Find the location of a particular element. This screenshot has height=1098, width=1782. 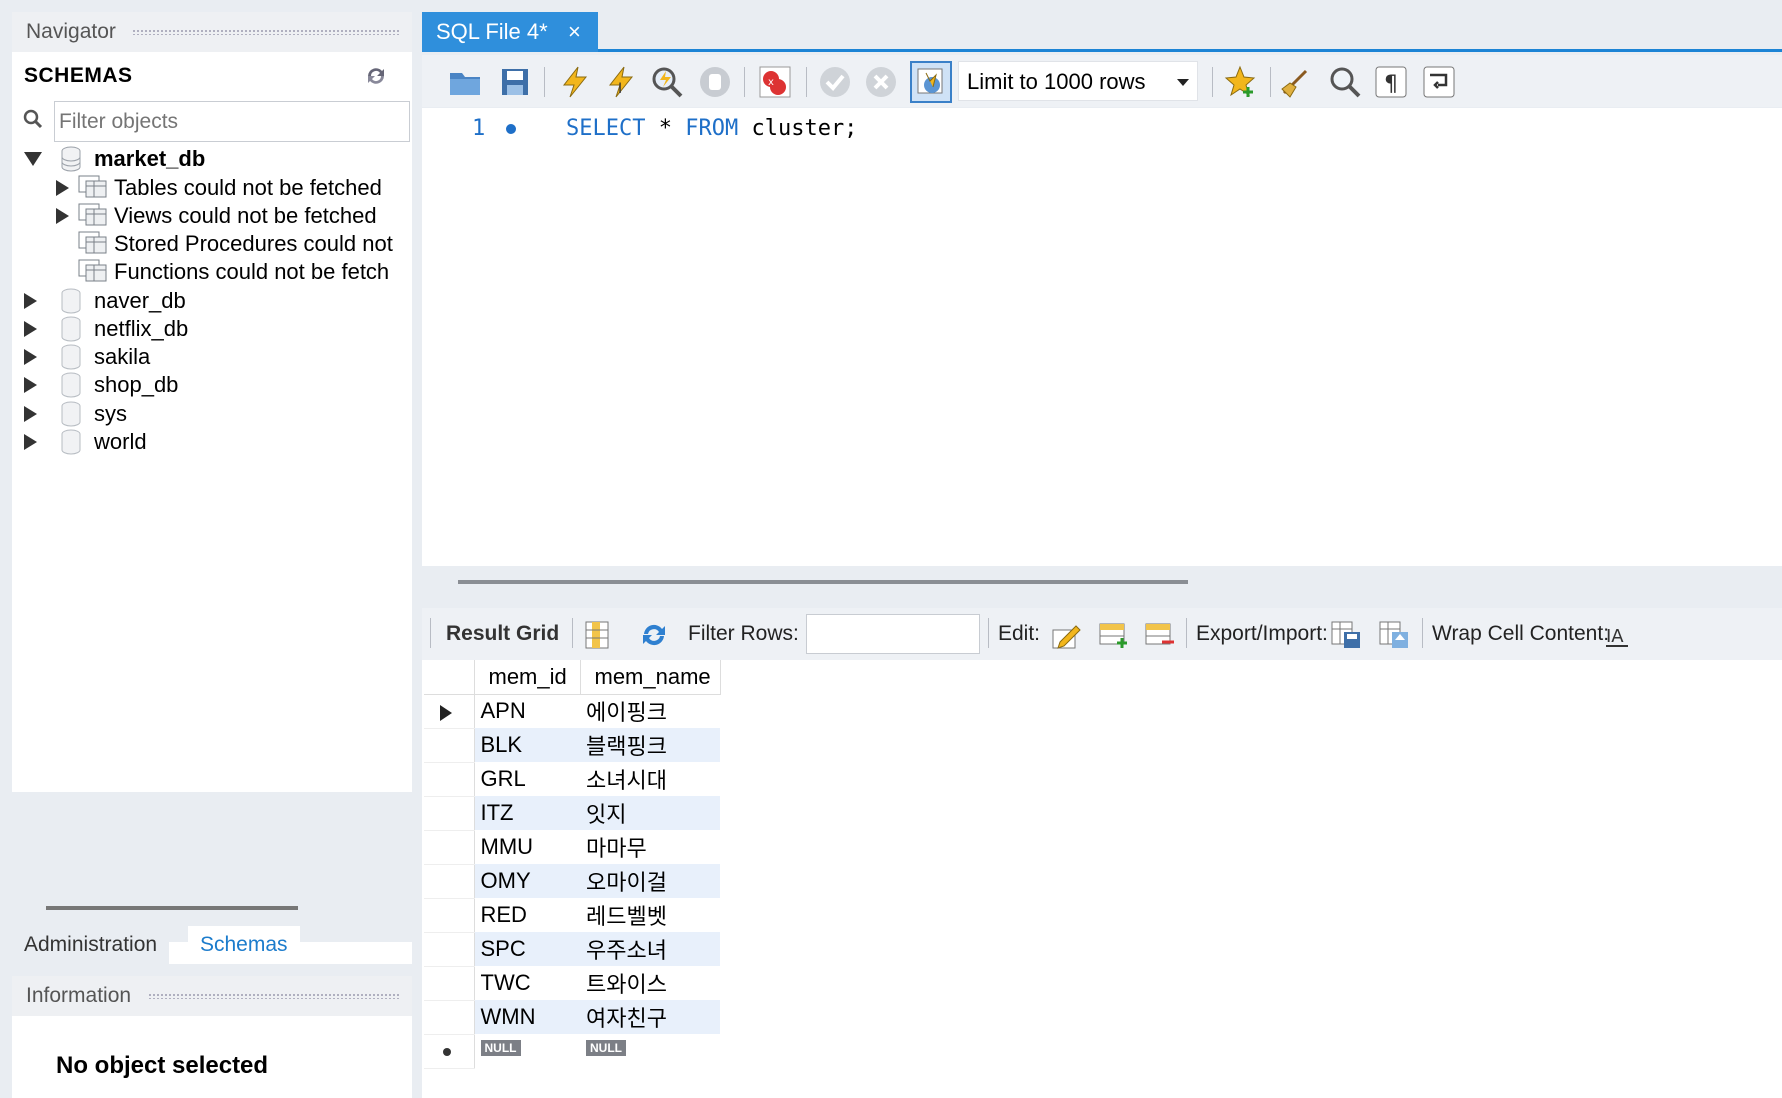

table-cell: SPC is located at coordinates (527, 949).